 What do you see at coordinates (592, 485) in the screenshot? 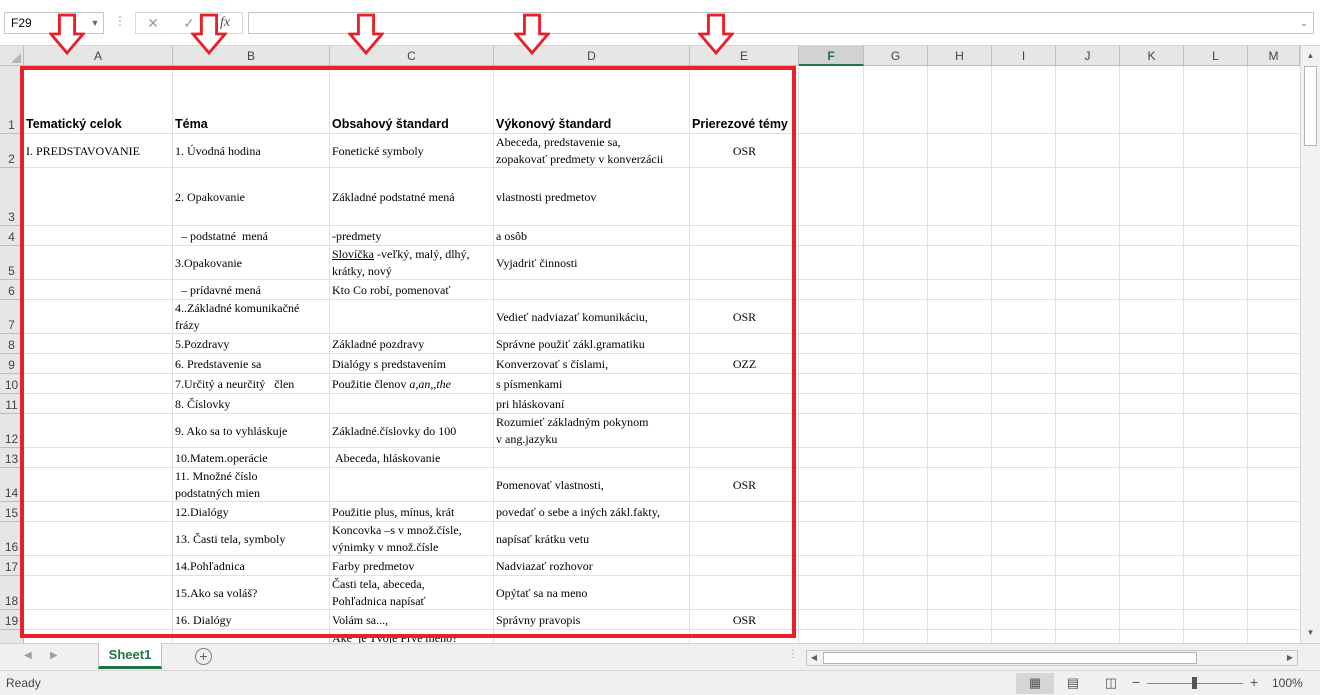
I see `cell-d14: Pomenovať vlastnosti,` at bounding box center [592, 485].